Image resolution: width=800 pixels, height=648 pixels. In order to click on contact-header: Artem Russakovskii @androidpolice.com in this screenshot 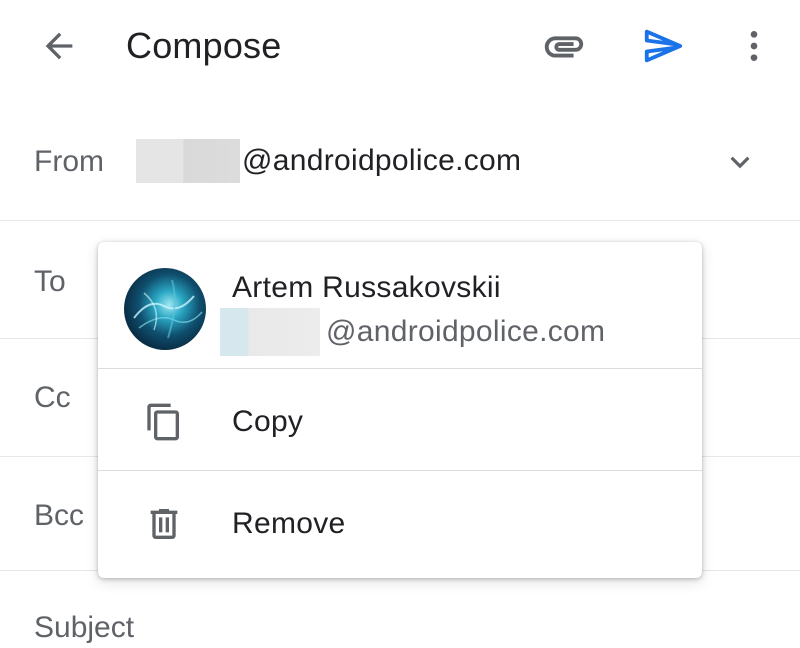, I will do `click(400, 305)`.